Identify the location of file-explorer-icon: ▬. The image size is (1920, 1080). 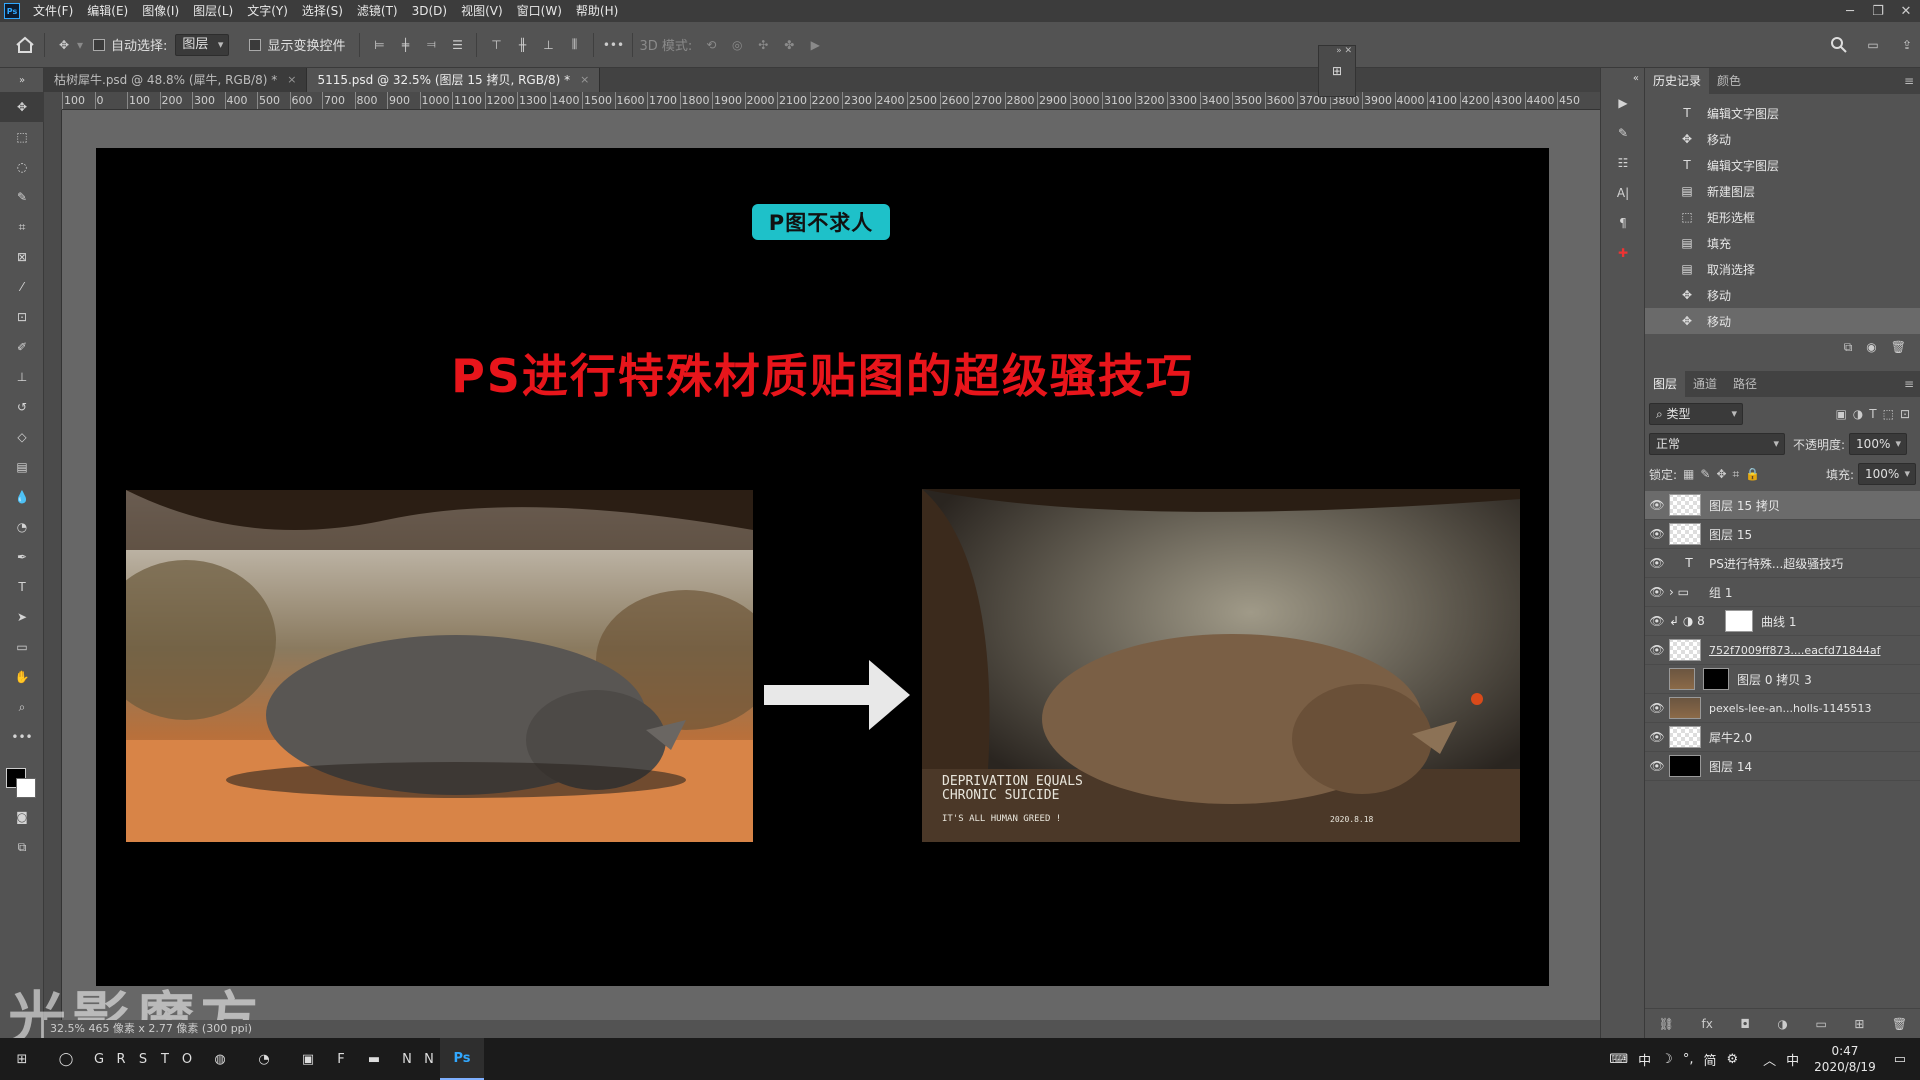
(374, 1059).